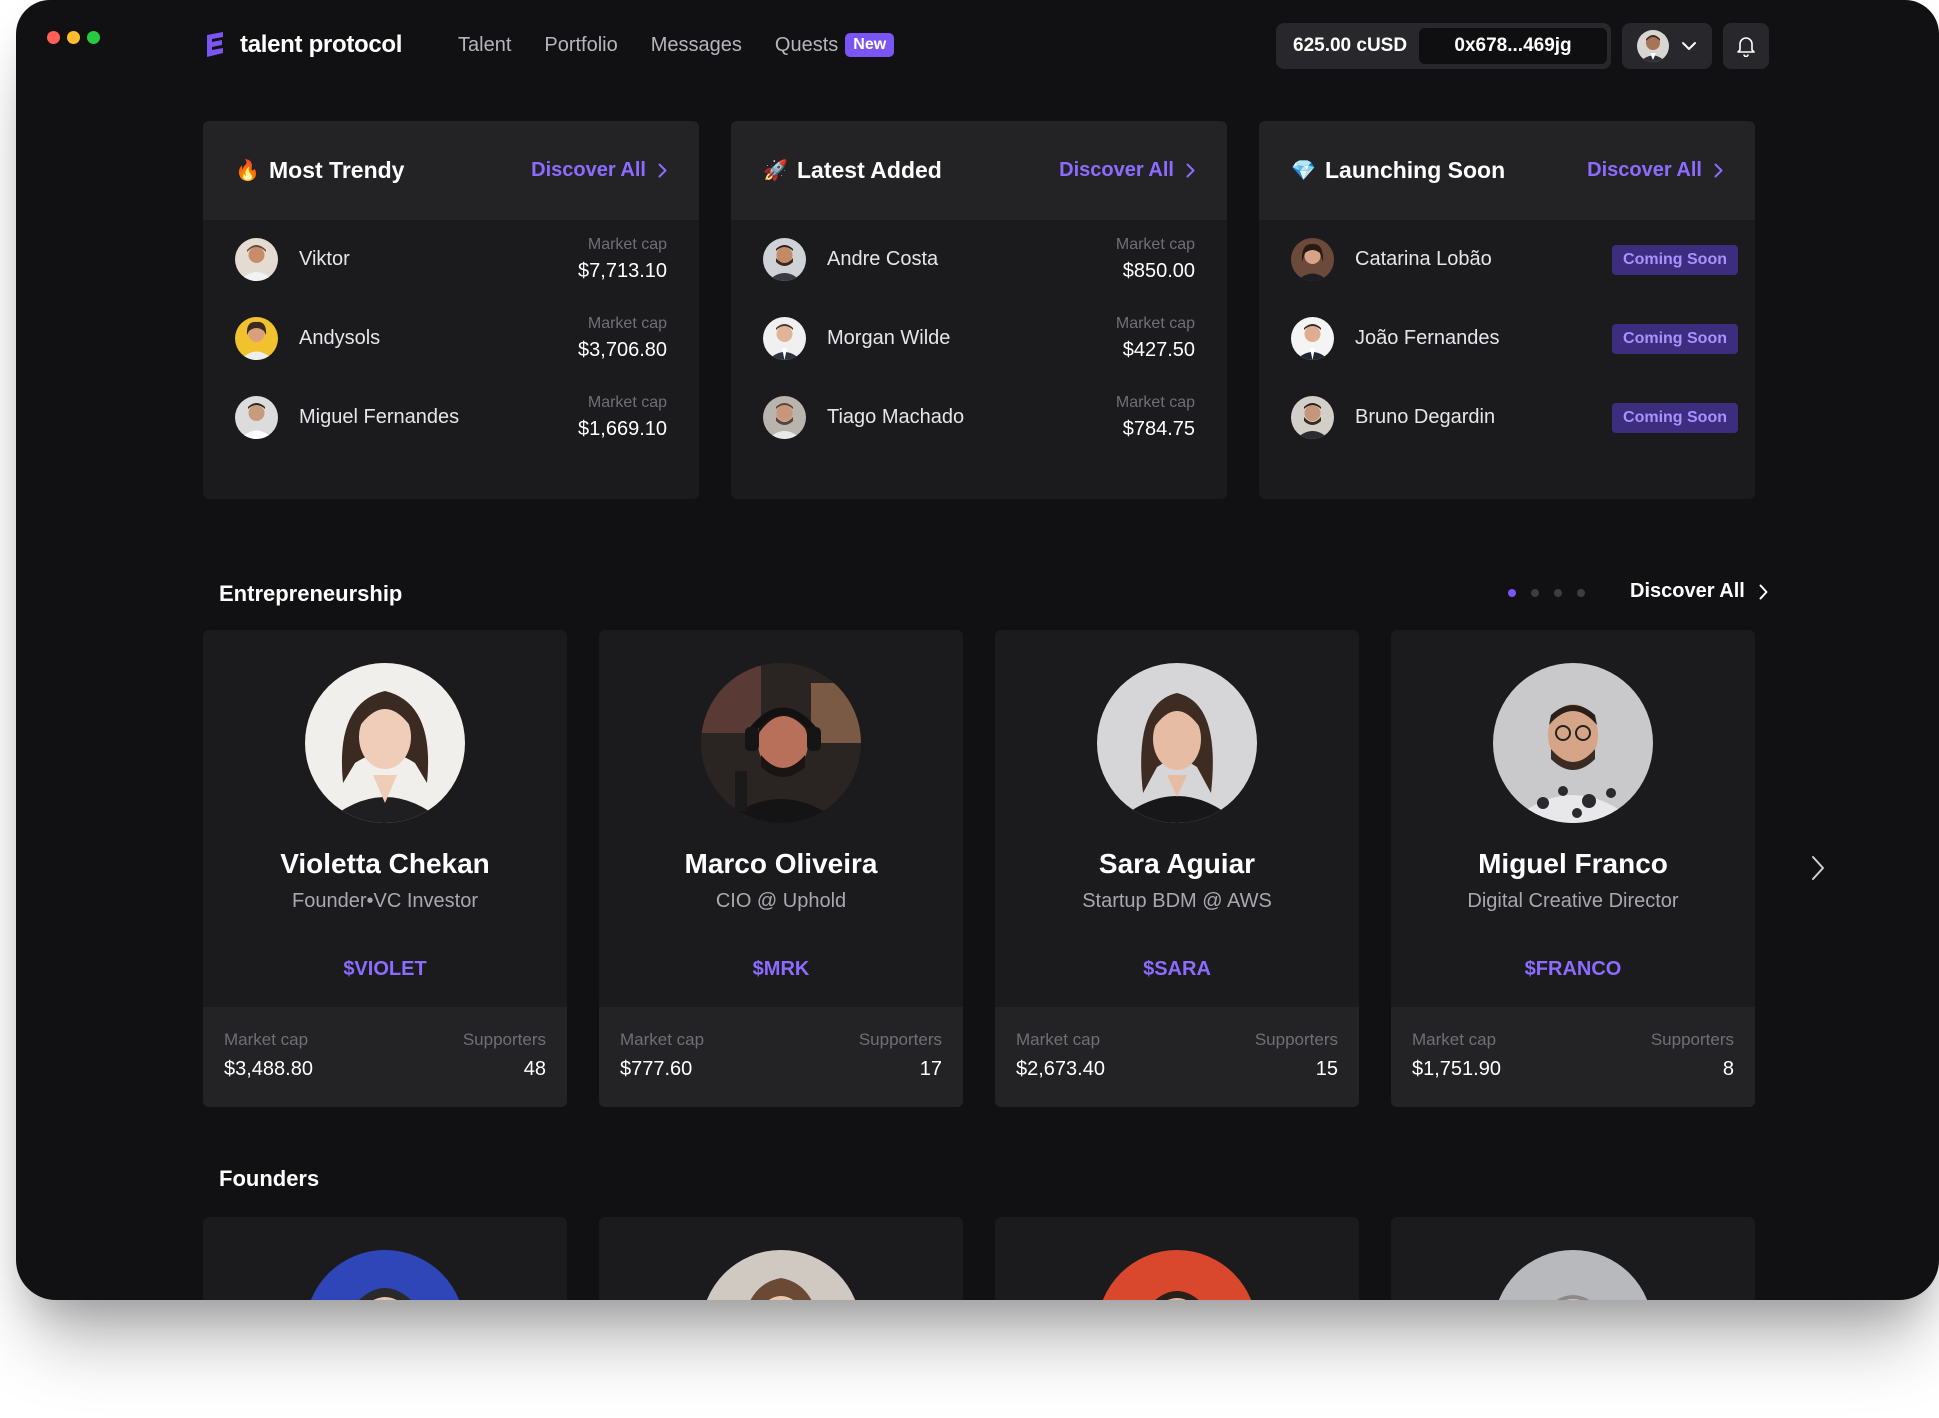 This screenshot has width=1939, height=1418. I want to click on notifications-button, so click(1746, 46).